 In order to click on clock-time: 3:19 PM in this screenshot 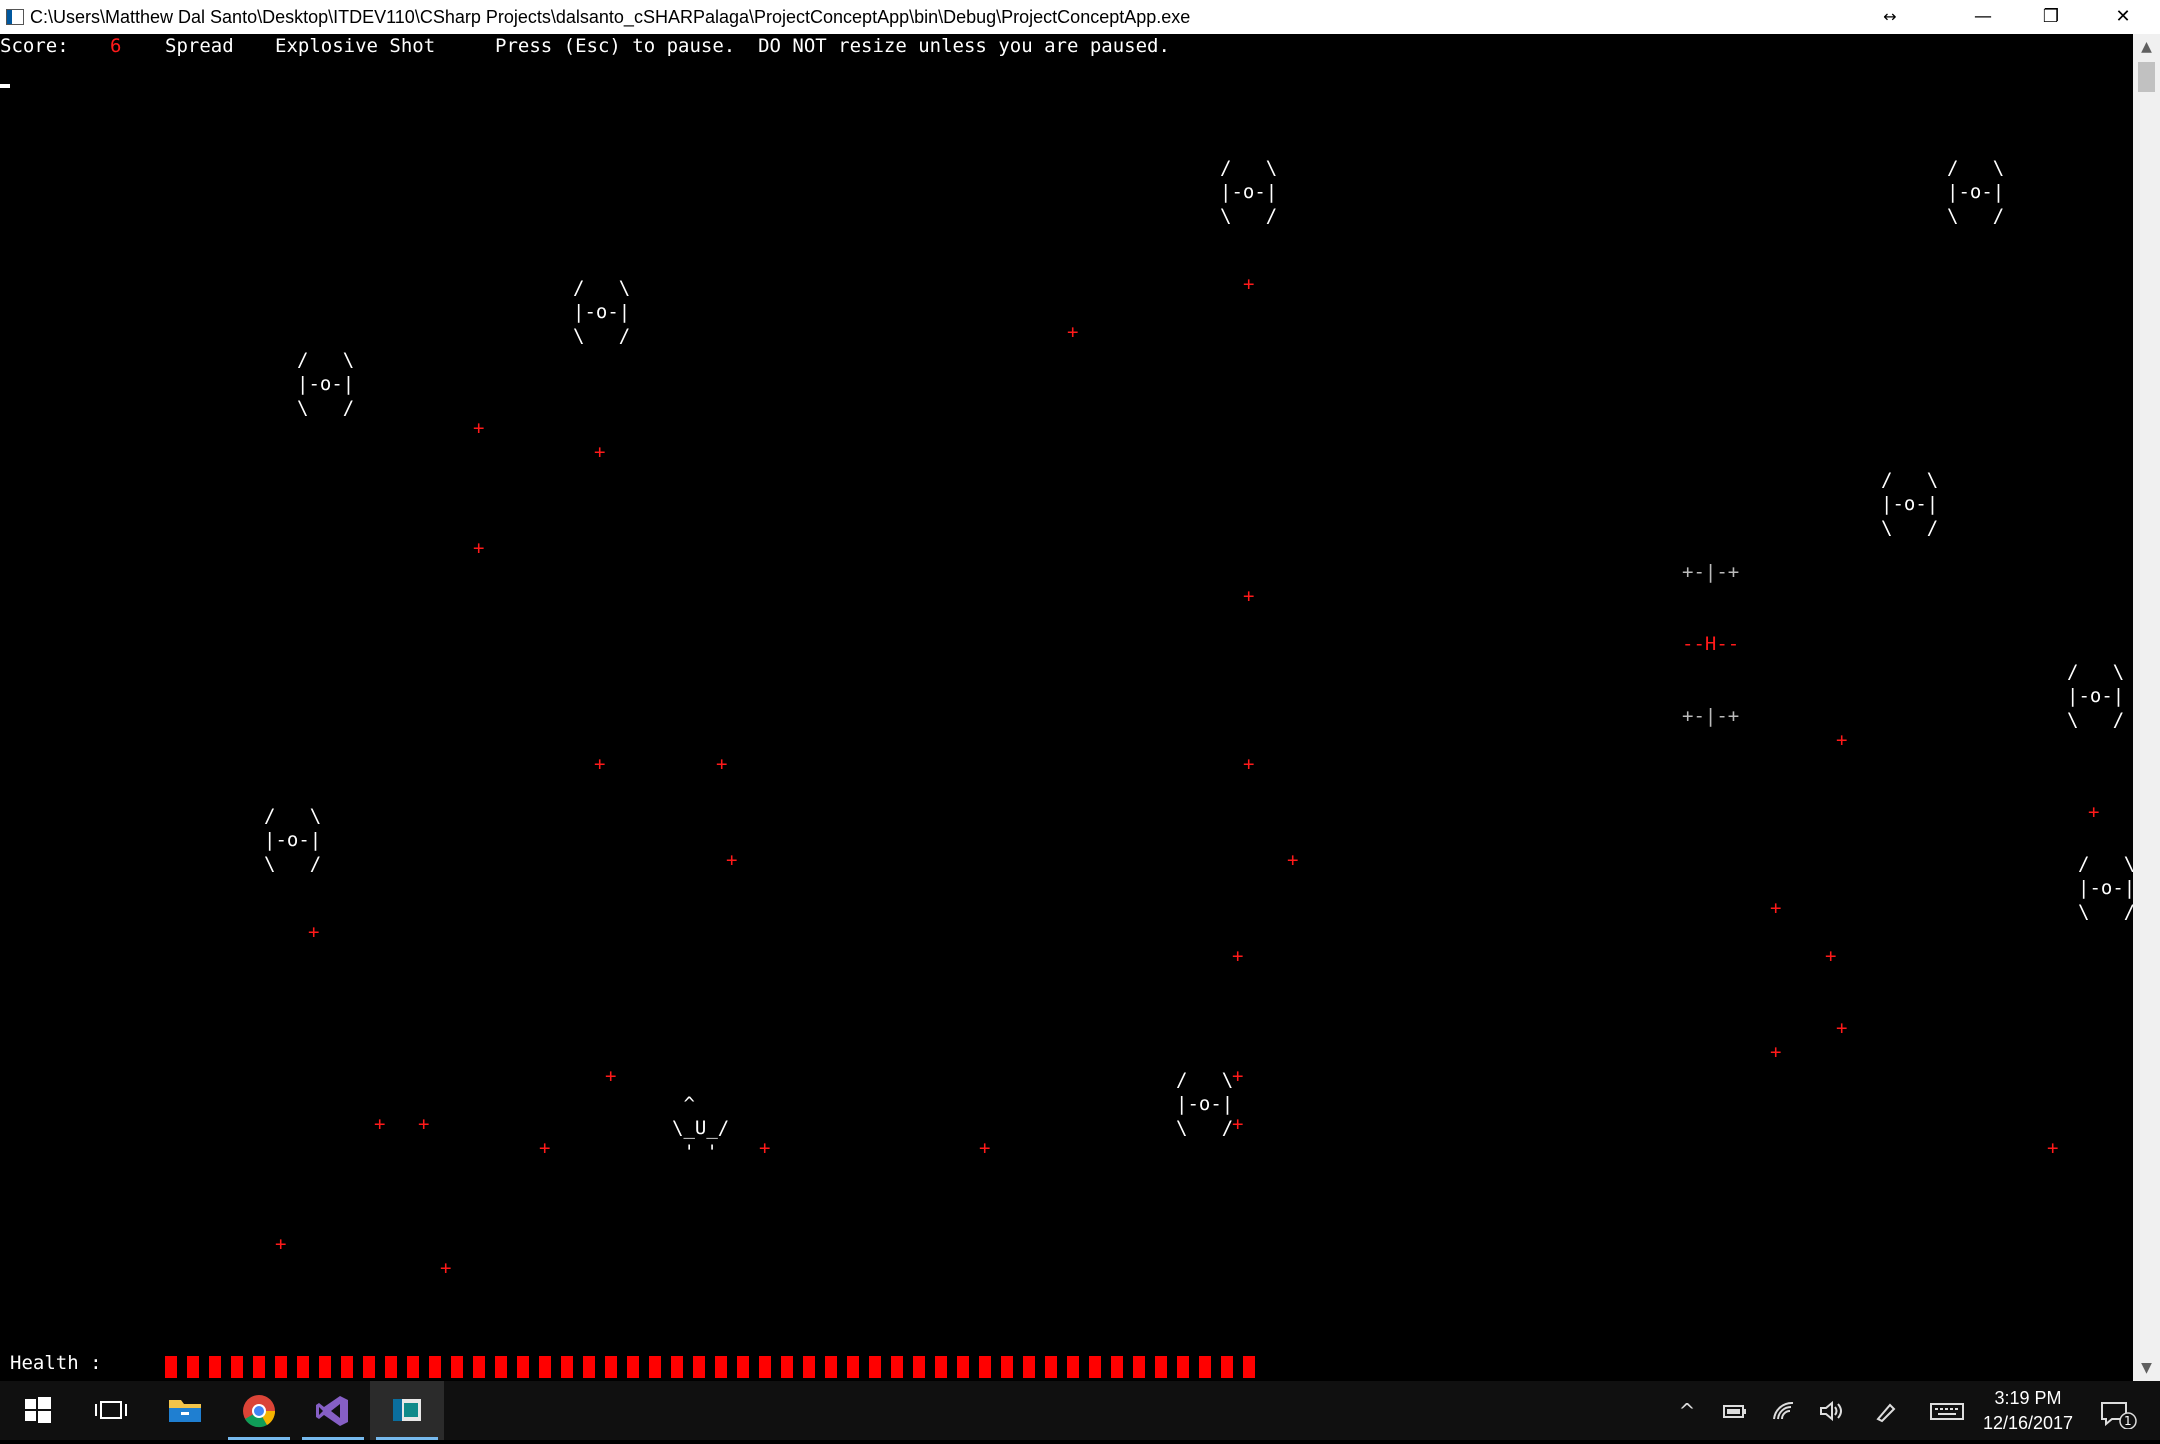, I will do `click(2028, 1398)`.